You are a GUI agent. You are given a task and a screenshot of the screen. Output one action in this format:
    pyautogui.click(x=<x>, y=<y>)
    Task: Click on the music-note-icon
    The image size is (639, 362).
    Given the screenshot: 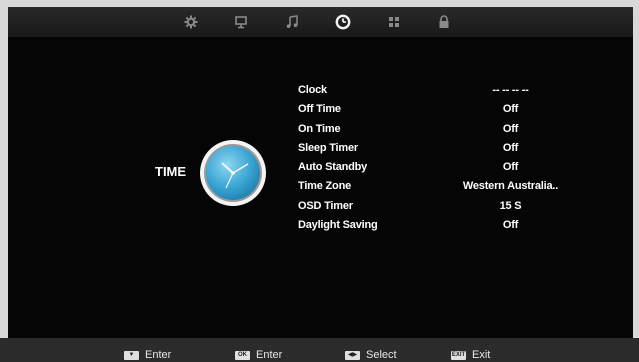 What is the action you would take?
    pyautogui.click(x=292, y=22)
    